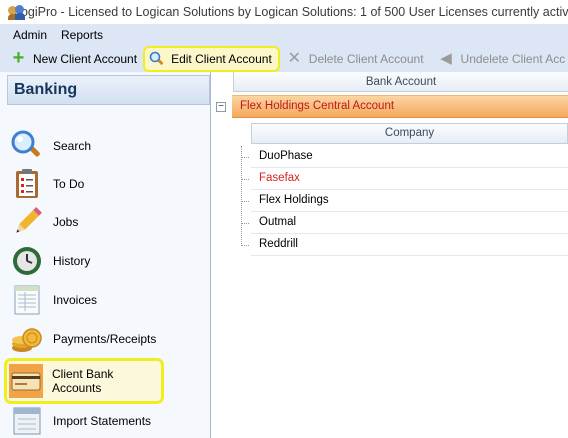 This screenshot has height=438, width=568. Describe the element at coordinates (409, 157) in the screenshot. I see `company-row: DuoPhase` at that location.